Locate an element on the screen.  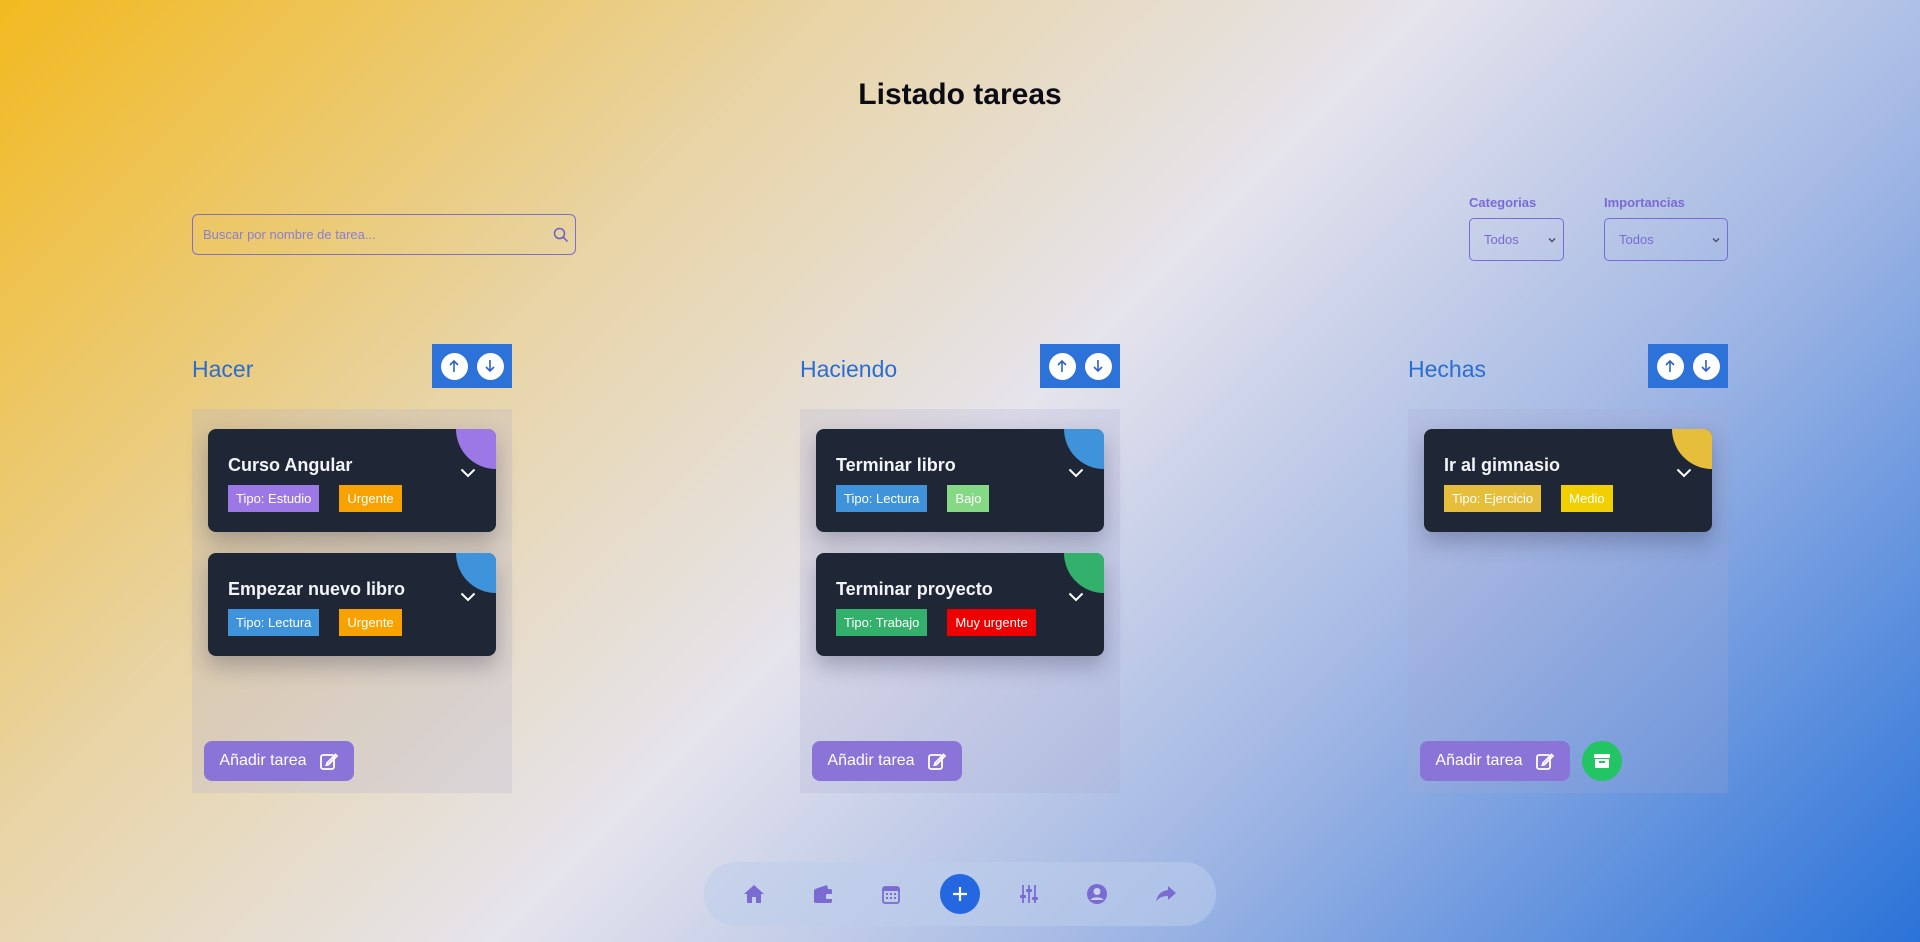
type-tag: Tipo: Trabajo is located at coordinates (882, 622).